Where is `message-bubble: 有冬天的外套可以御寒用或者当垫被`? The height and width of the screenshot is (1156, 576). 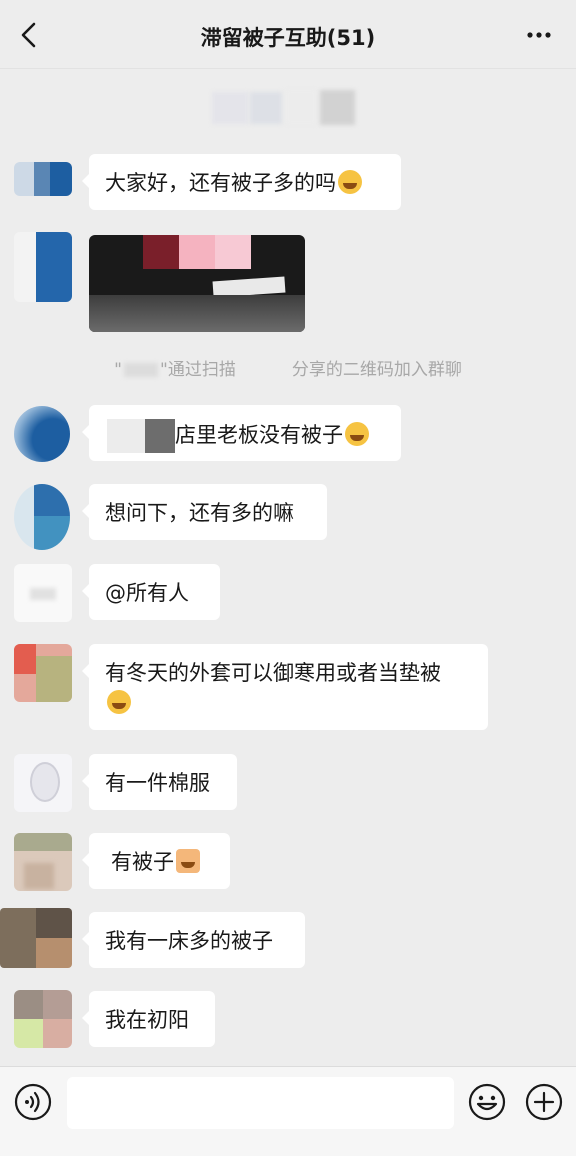 message-bubble: 有冬天的外套可以御寒用或者当垫被 is located at coordinates (285, 687).